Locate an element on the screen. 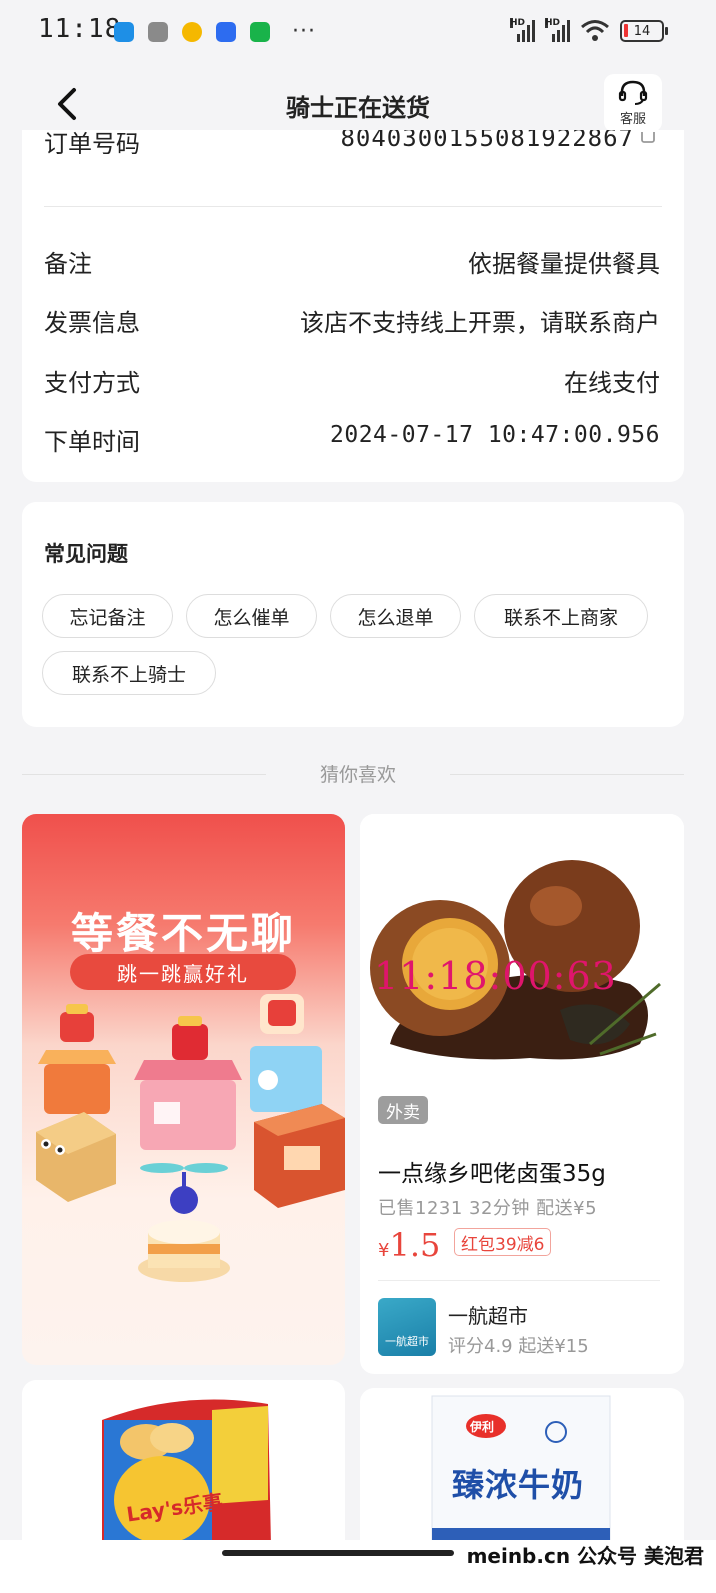 The image size is (716, 1593). wifi-icon is located at coordinates (595, 30).